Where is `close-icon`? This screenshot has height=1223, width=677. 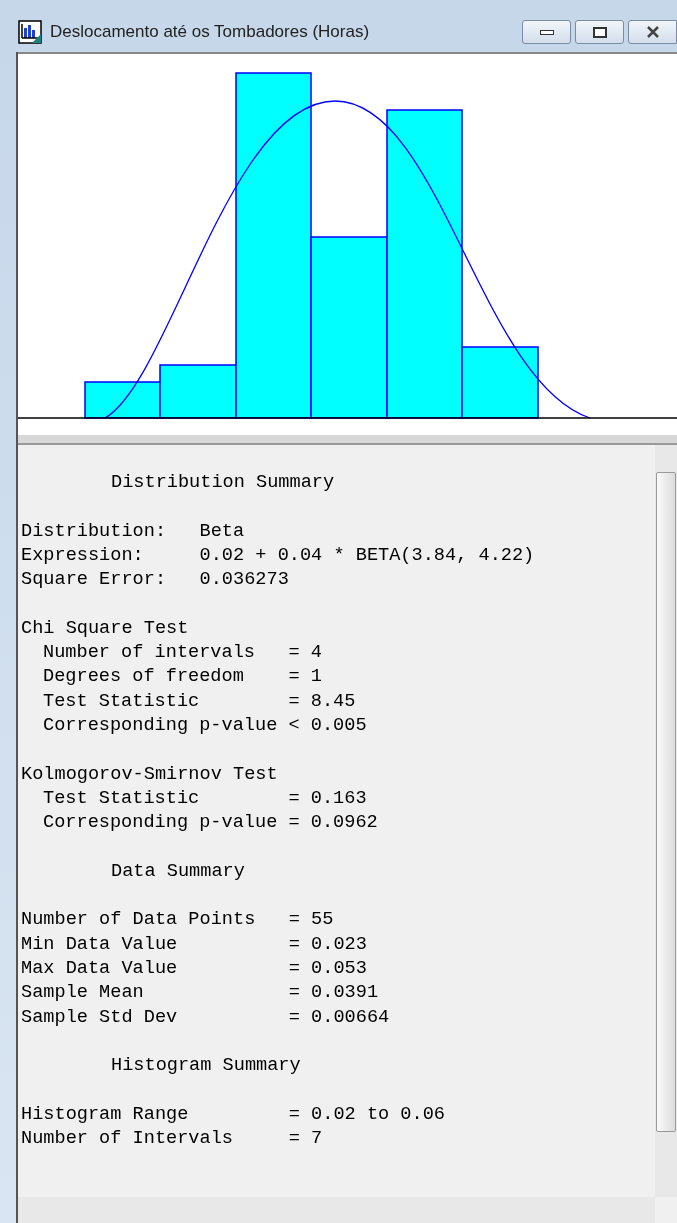 close-icon is located at coordinates (652, 32).